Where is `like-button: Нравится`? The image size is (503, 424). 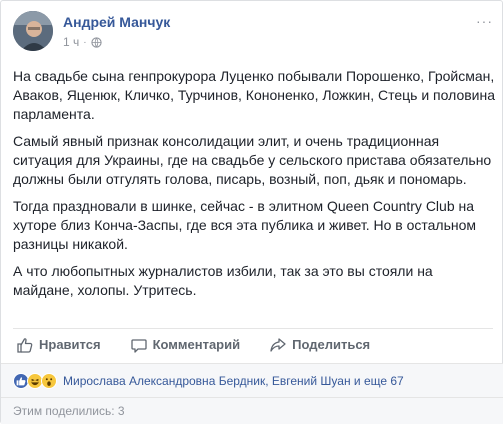 like-button: Нравится is located at coordinates (57, 345).